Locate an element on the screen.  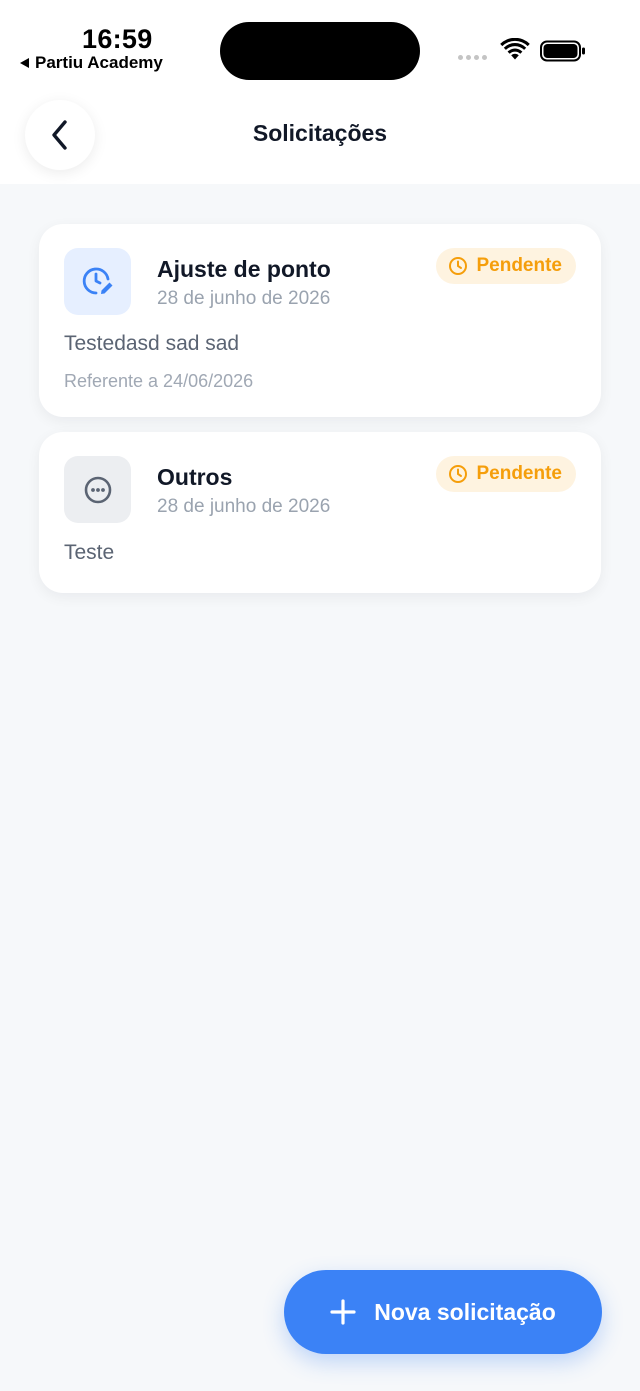
more-horizontal-circle-icon is located at coordinates (97, 489).